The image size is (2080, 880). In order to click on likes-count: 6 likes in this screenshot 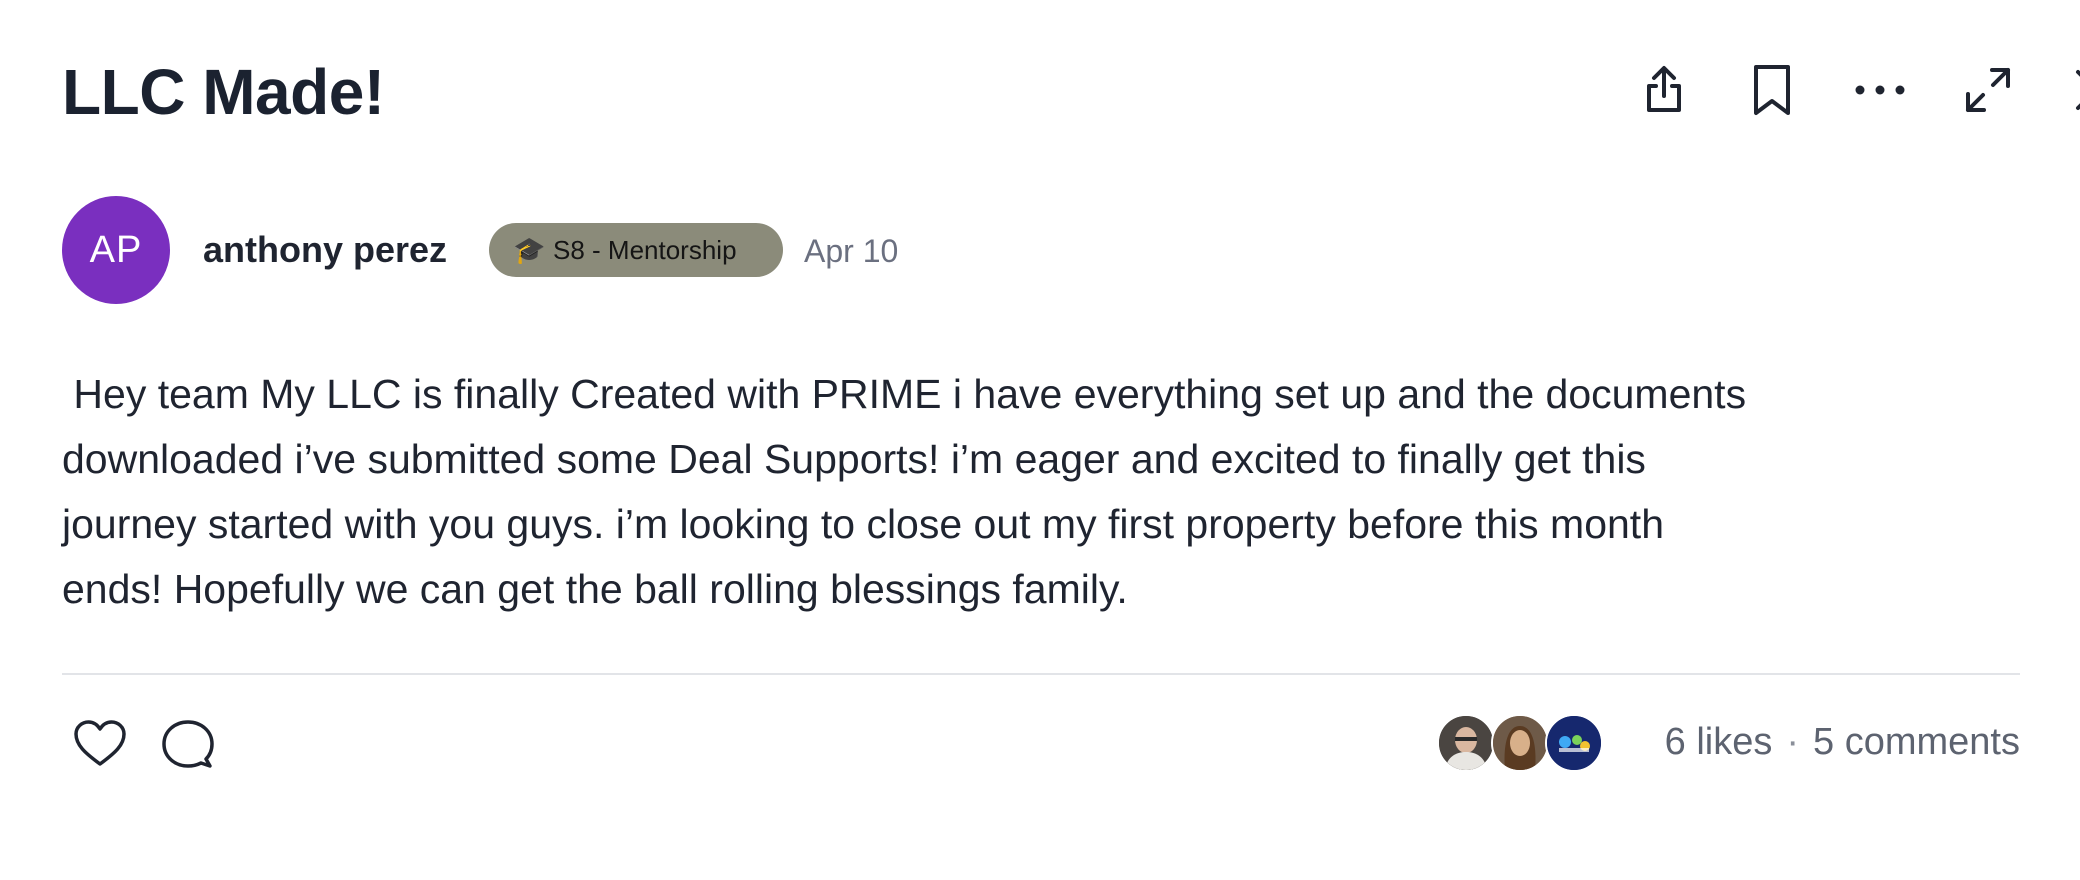, I will do `click(1719, 742)`.